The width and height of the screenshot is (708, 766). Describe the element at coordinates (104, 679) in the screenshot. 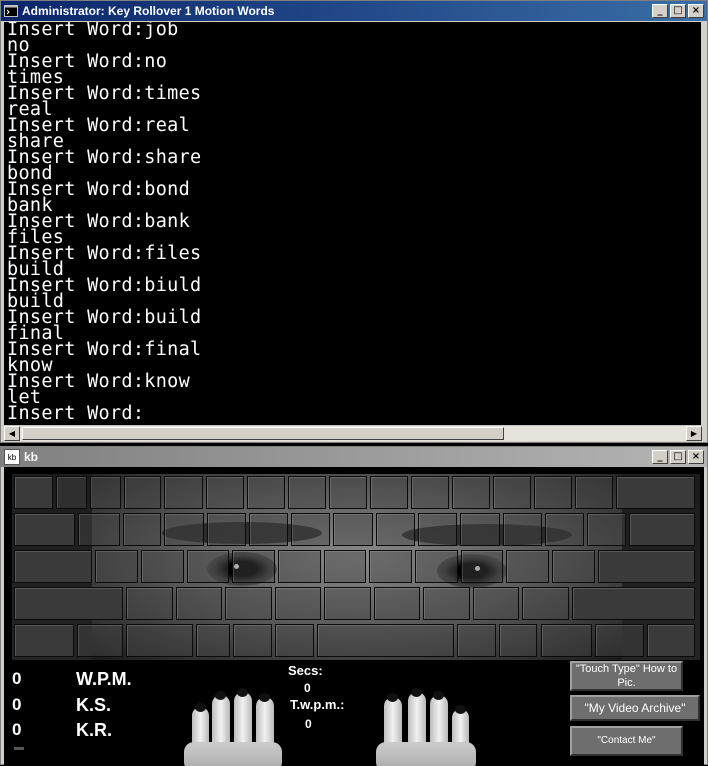

I see `wpm-label: W.P.M.` at that location.